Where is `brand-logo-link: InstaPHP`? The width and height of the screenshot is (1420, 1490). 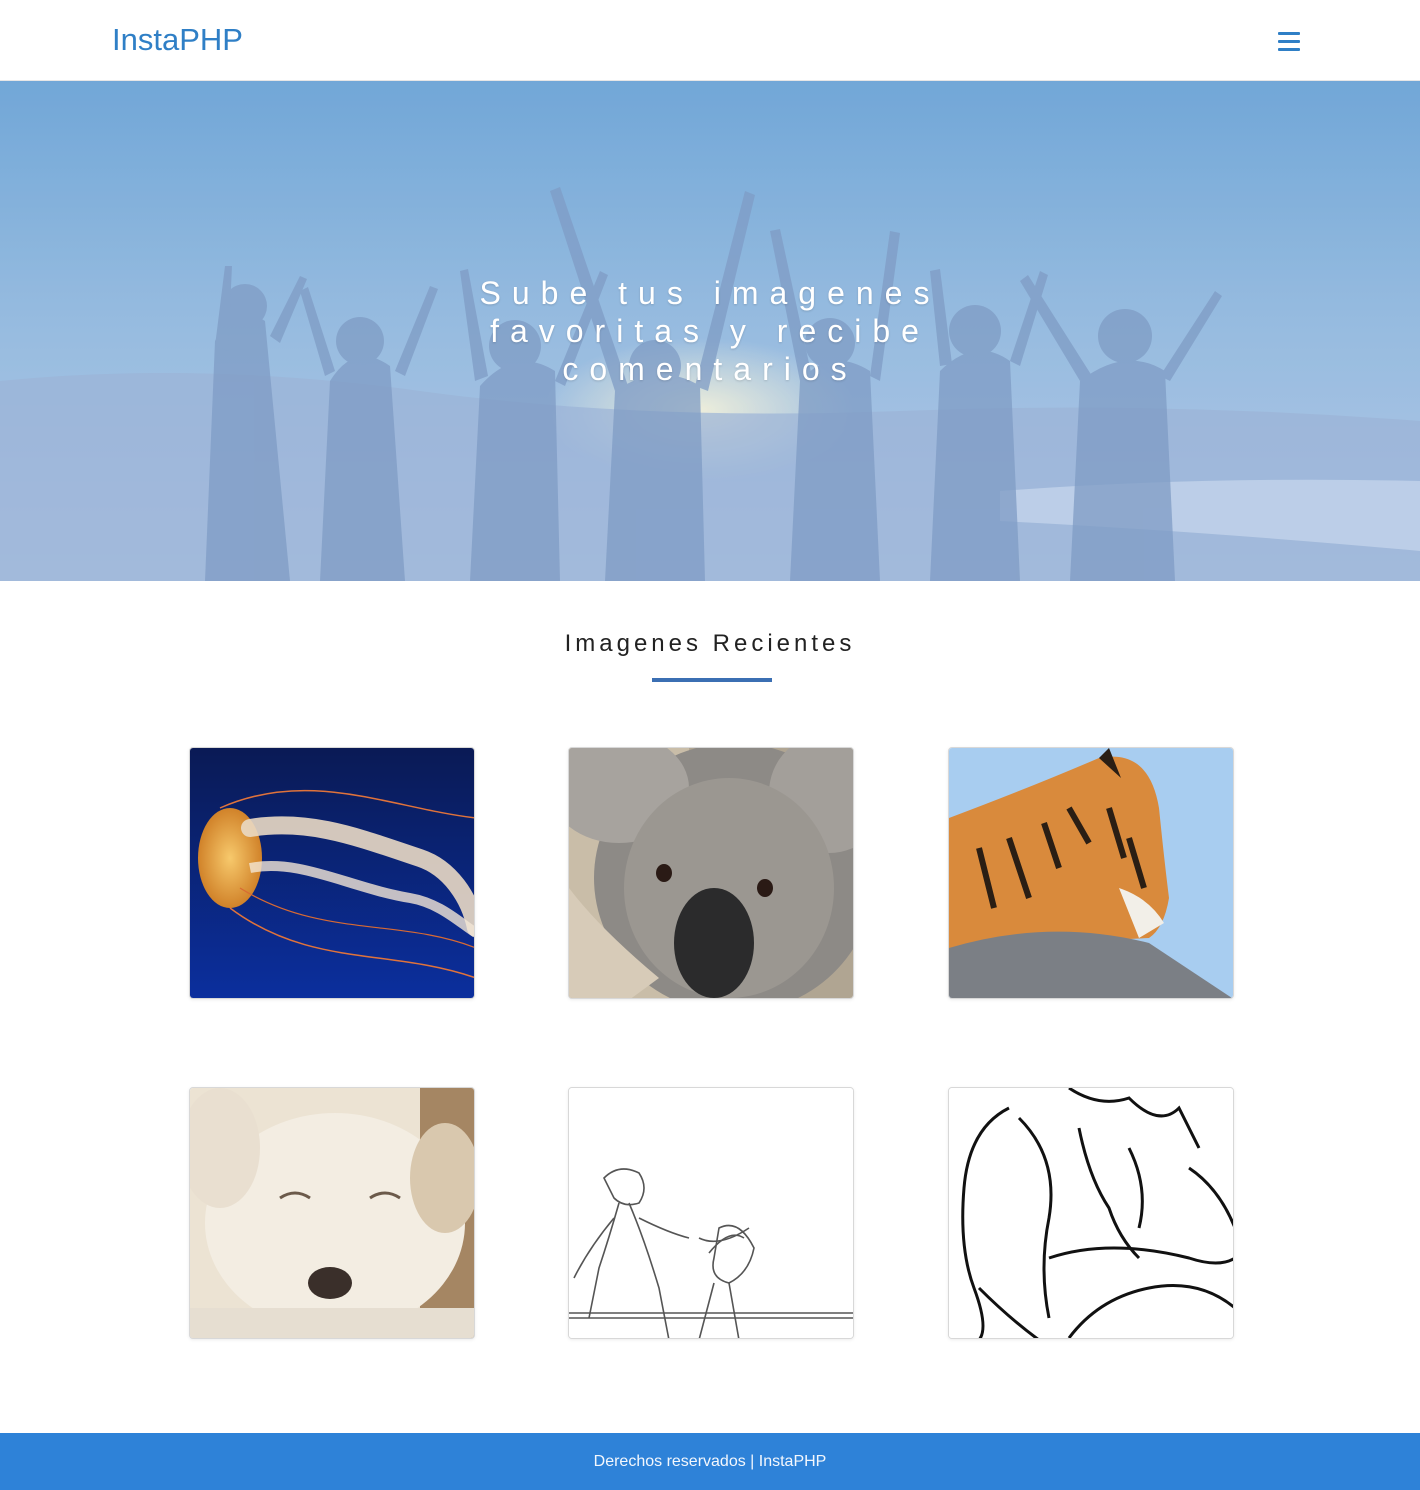 brand-logo-link: InstaPHP is located at coordinates (177, 40).